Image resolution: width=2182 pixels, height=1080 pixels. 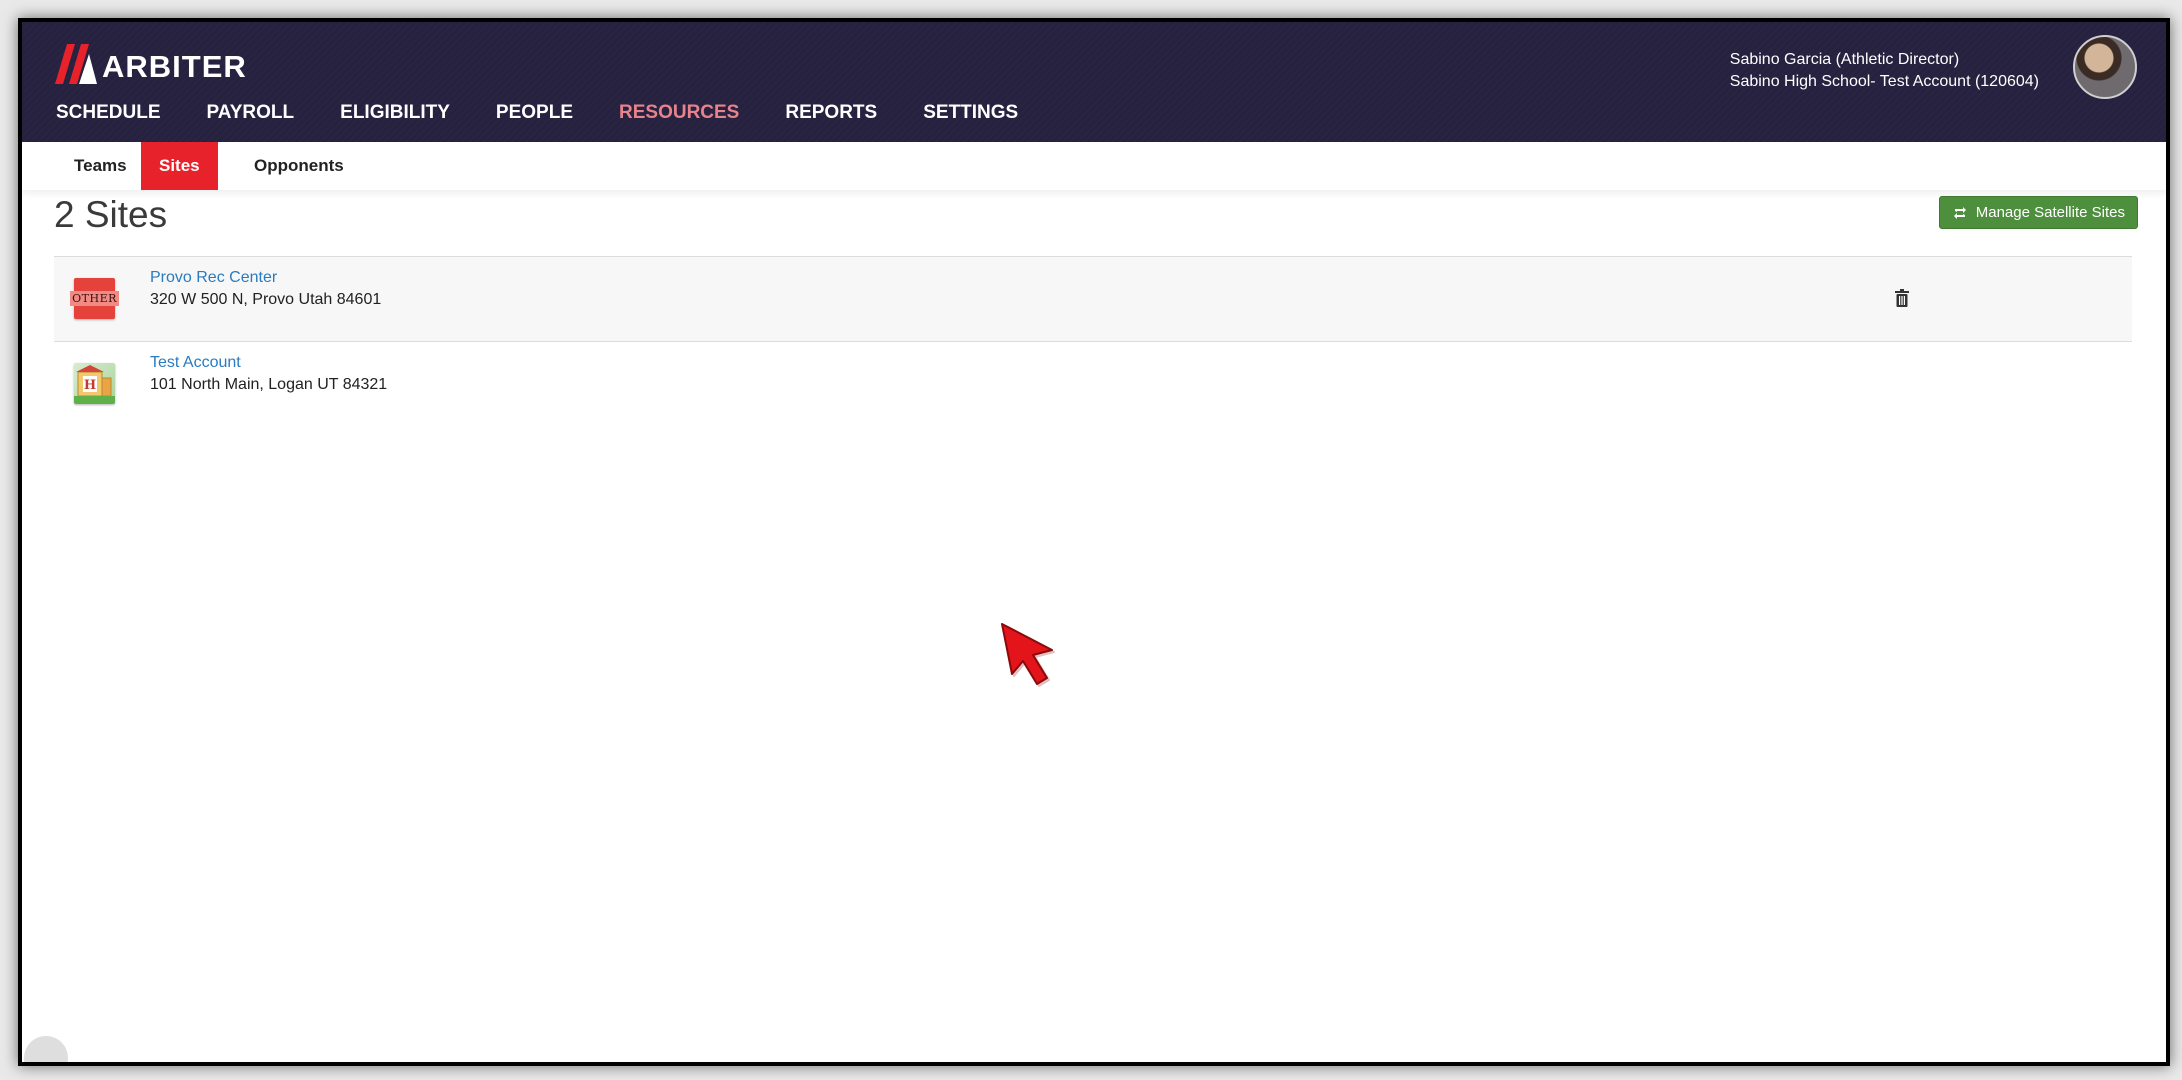 What do you see at coordinates (1902, 298) in the screenshot?
I see `trash-icon` at bounding box center [1902, 298].